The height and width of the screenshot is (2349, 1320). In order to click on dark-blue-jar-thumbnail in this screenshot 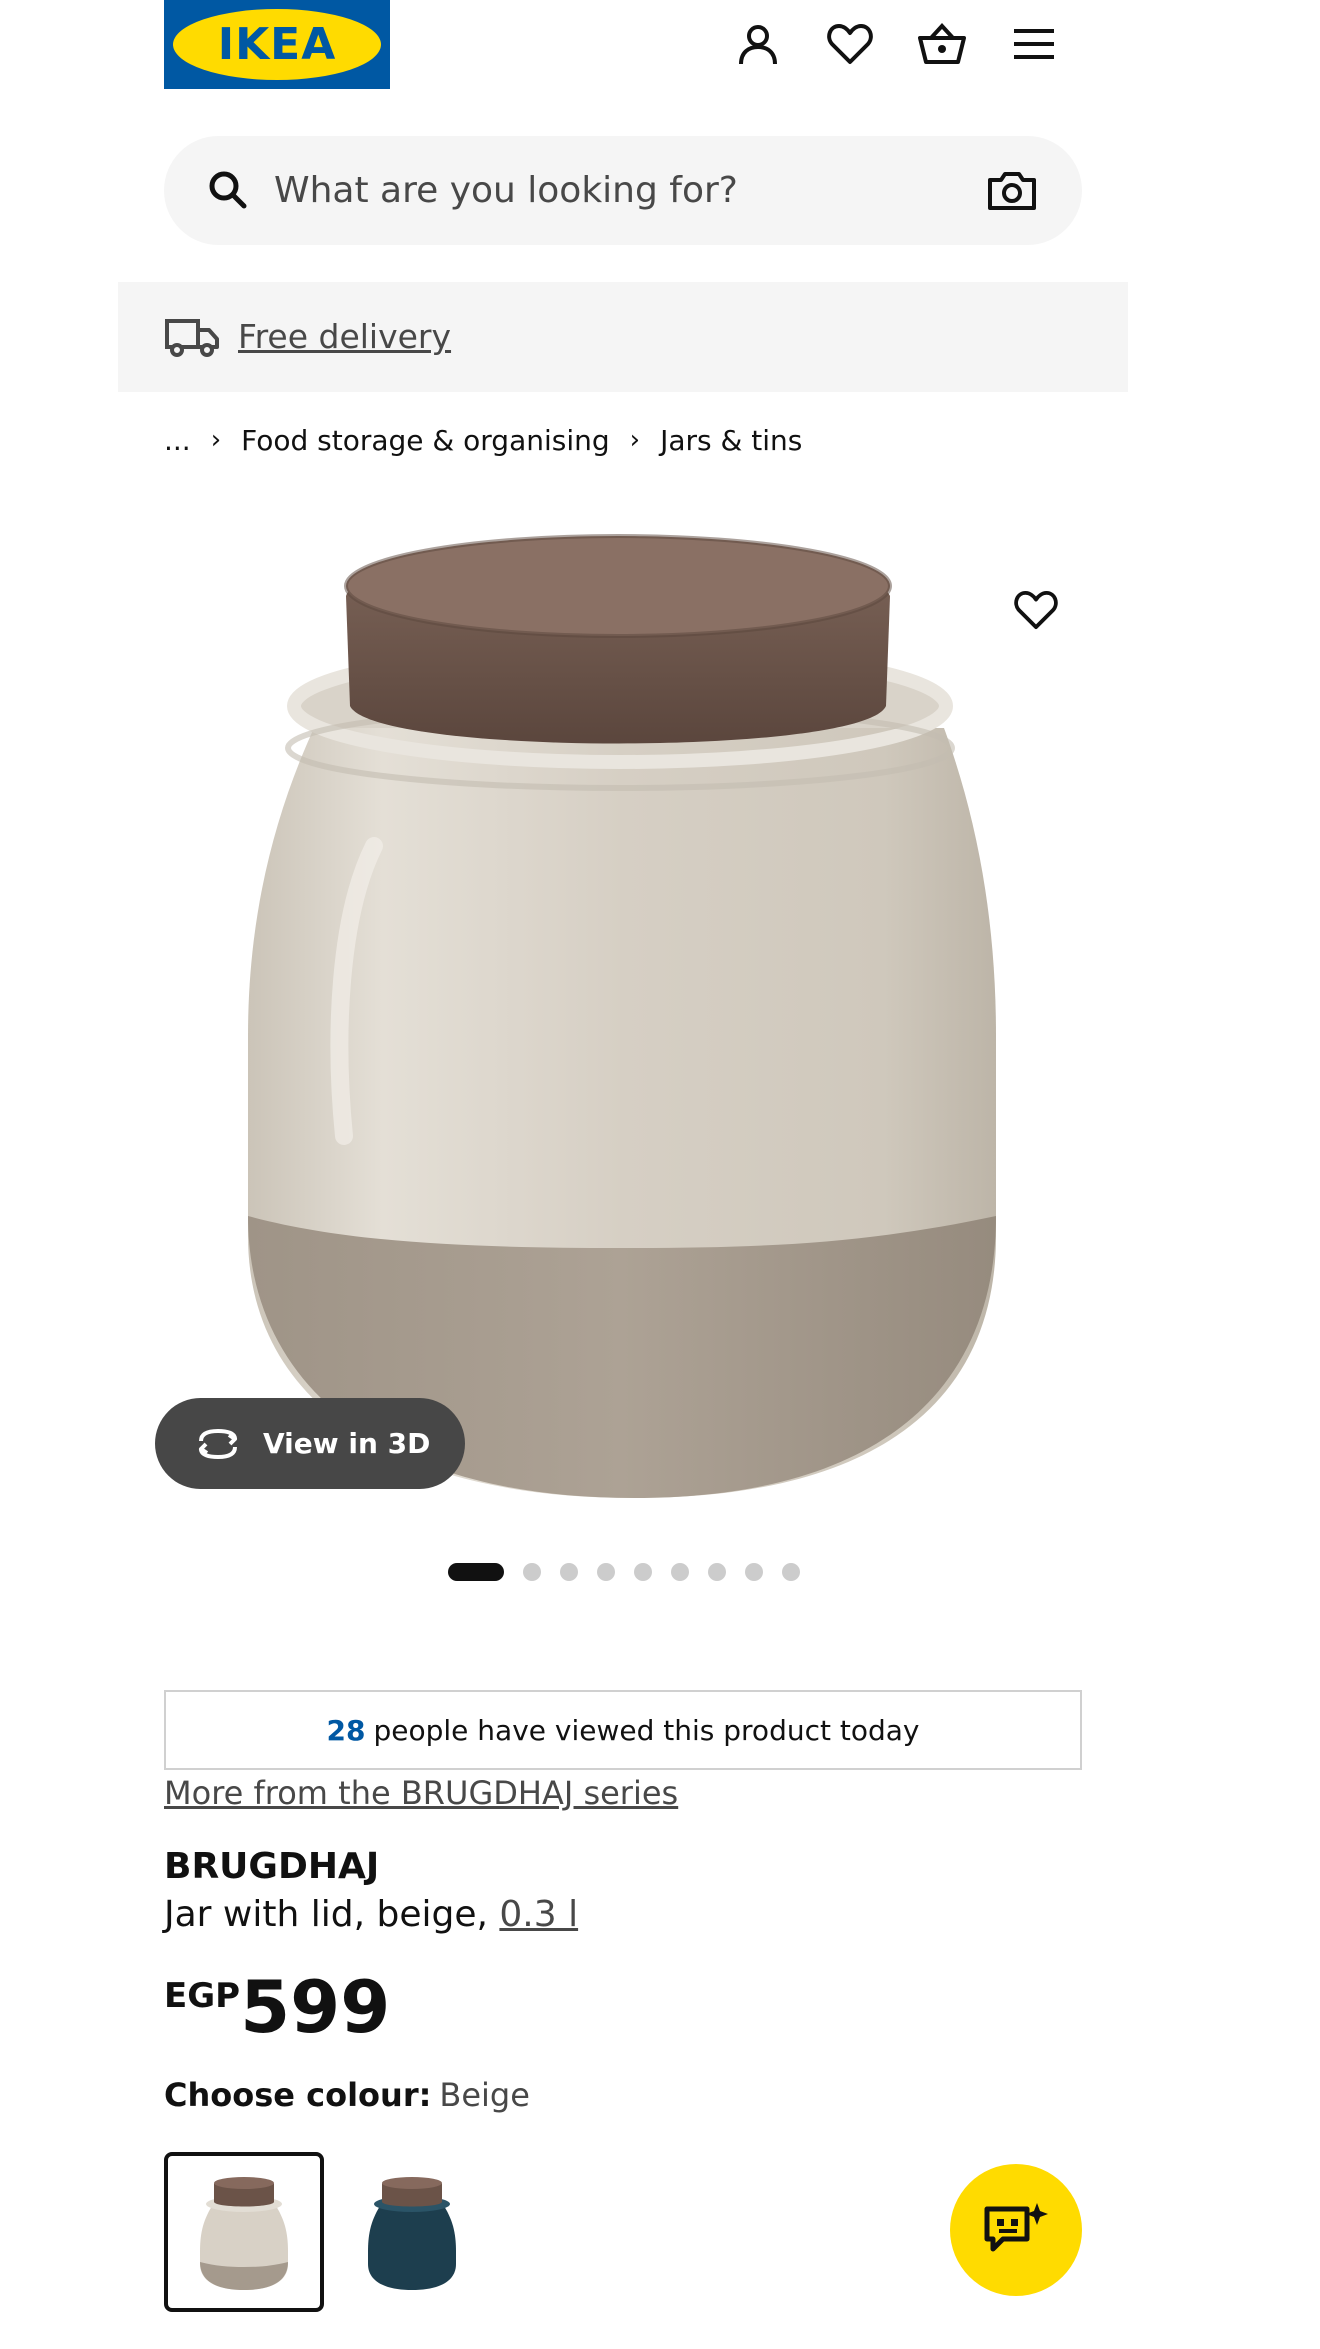, I will do `click(412, 2233)`.